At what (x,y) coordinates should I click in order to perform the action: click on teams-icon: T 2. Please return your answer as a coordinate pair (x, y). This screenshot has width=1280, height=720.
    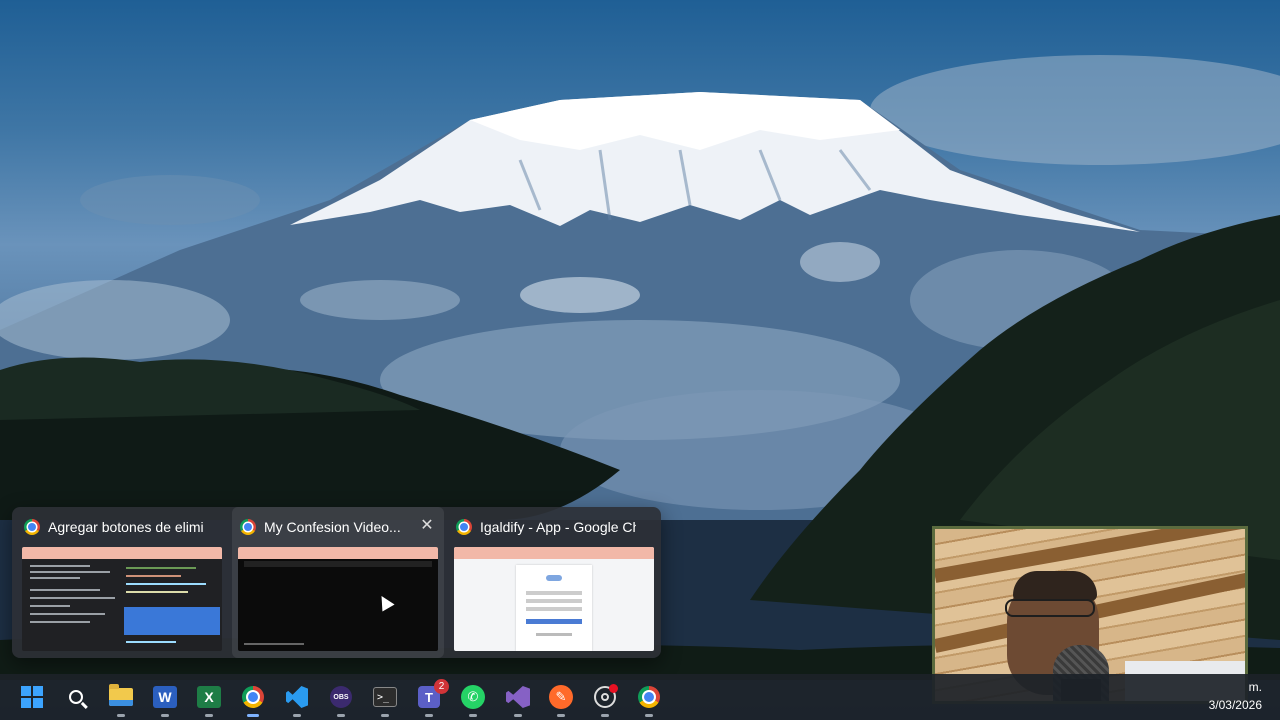
    Looking at the image, I should click on (431, 698).